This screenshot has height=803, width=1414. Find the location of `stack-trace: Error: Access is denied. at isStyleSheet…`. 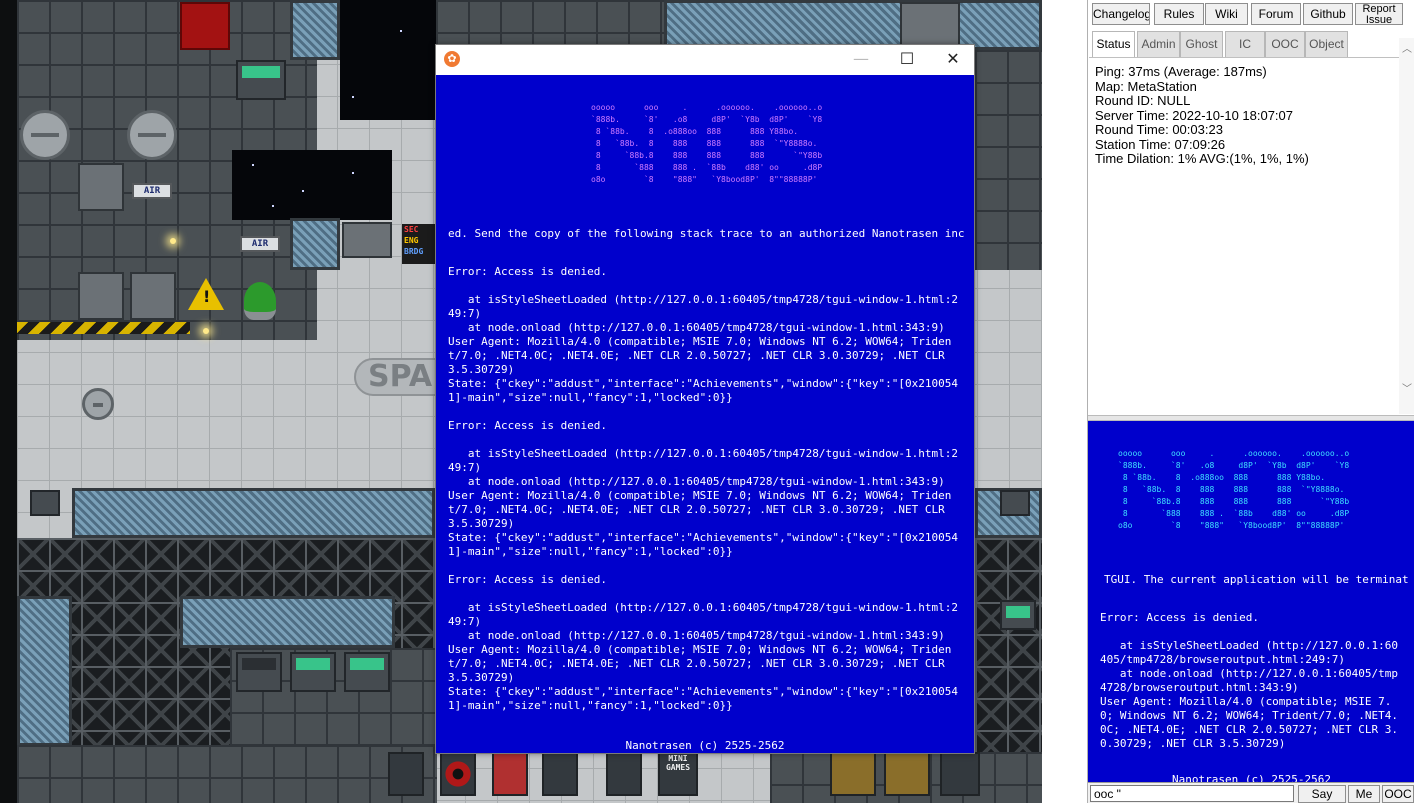

stack-trace: Error: Access is denied. at isStyleSheet… is located at coordinates (1250, 681).